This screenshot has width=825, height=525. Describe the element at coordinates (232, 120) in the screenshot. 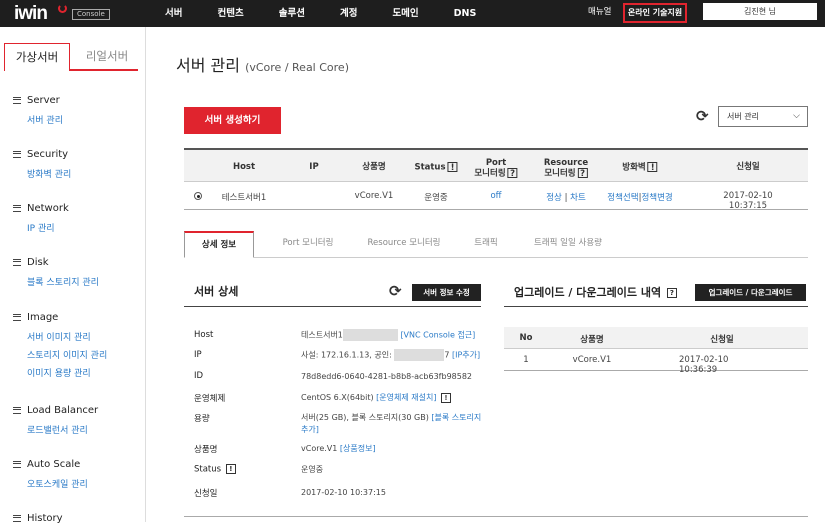

I see `create-server-button: 서버 생성하기` at that location.